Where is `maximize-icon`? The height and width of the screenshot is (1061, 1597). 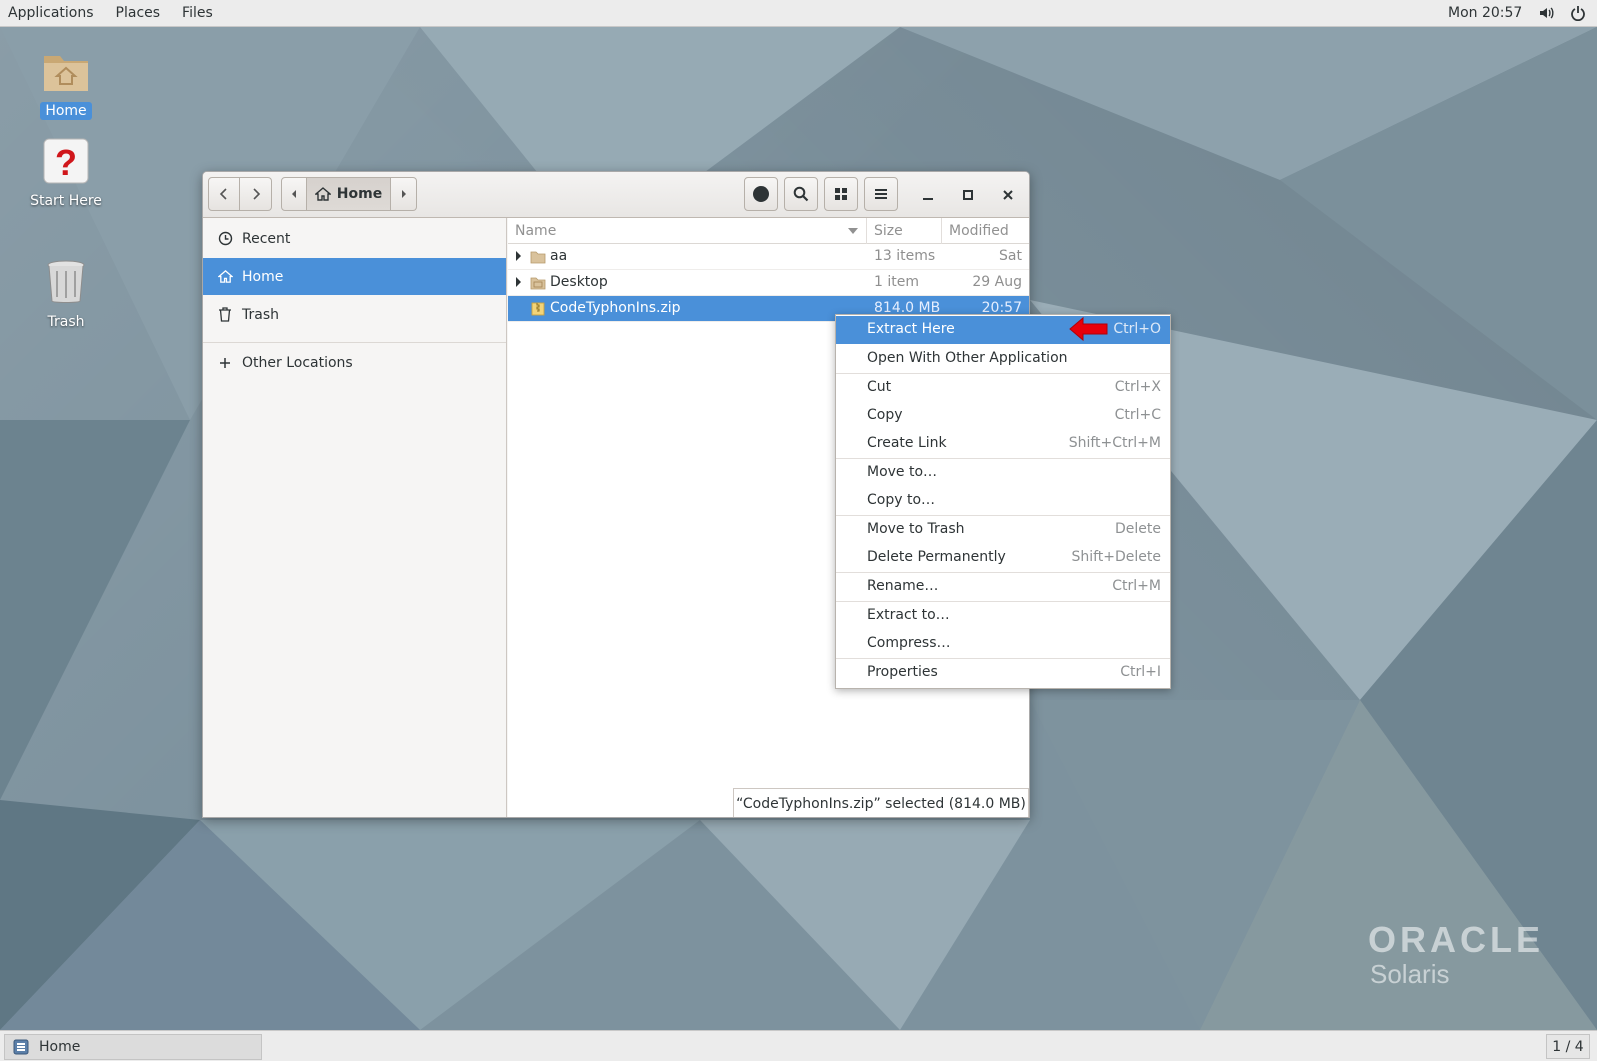
maximize-icon is located at coordinates (968, 195).